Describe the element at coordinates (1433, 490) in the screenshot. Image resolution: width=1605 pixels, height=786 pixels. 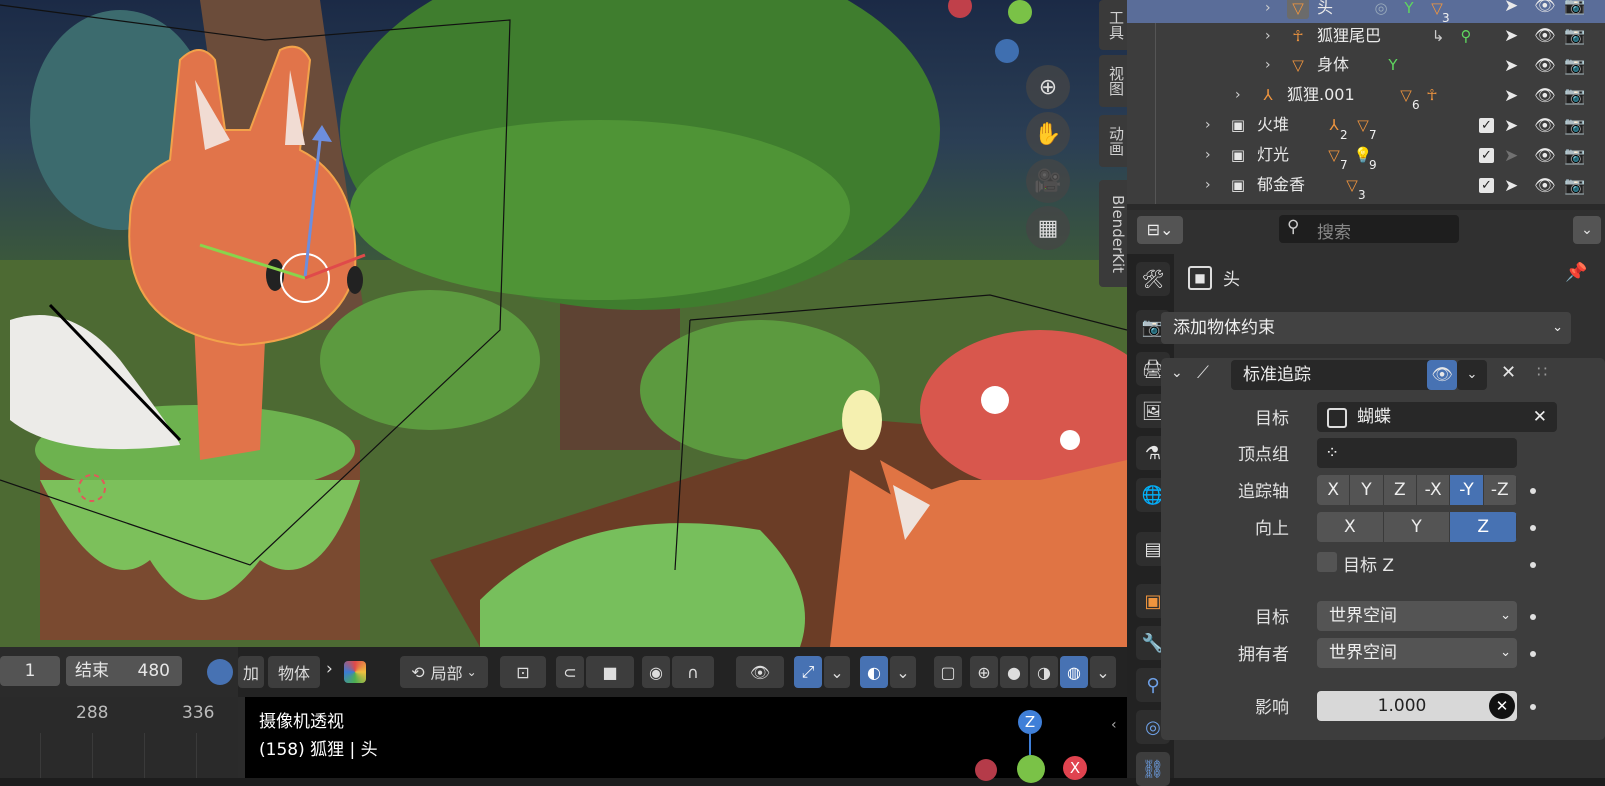
I see `track-axis-neg-x: -X` at that location.